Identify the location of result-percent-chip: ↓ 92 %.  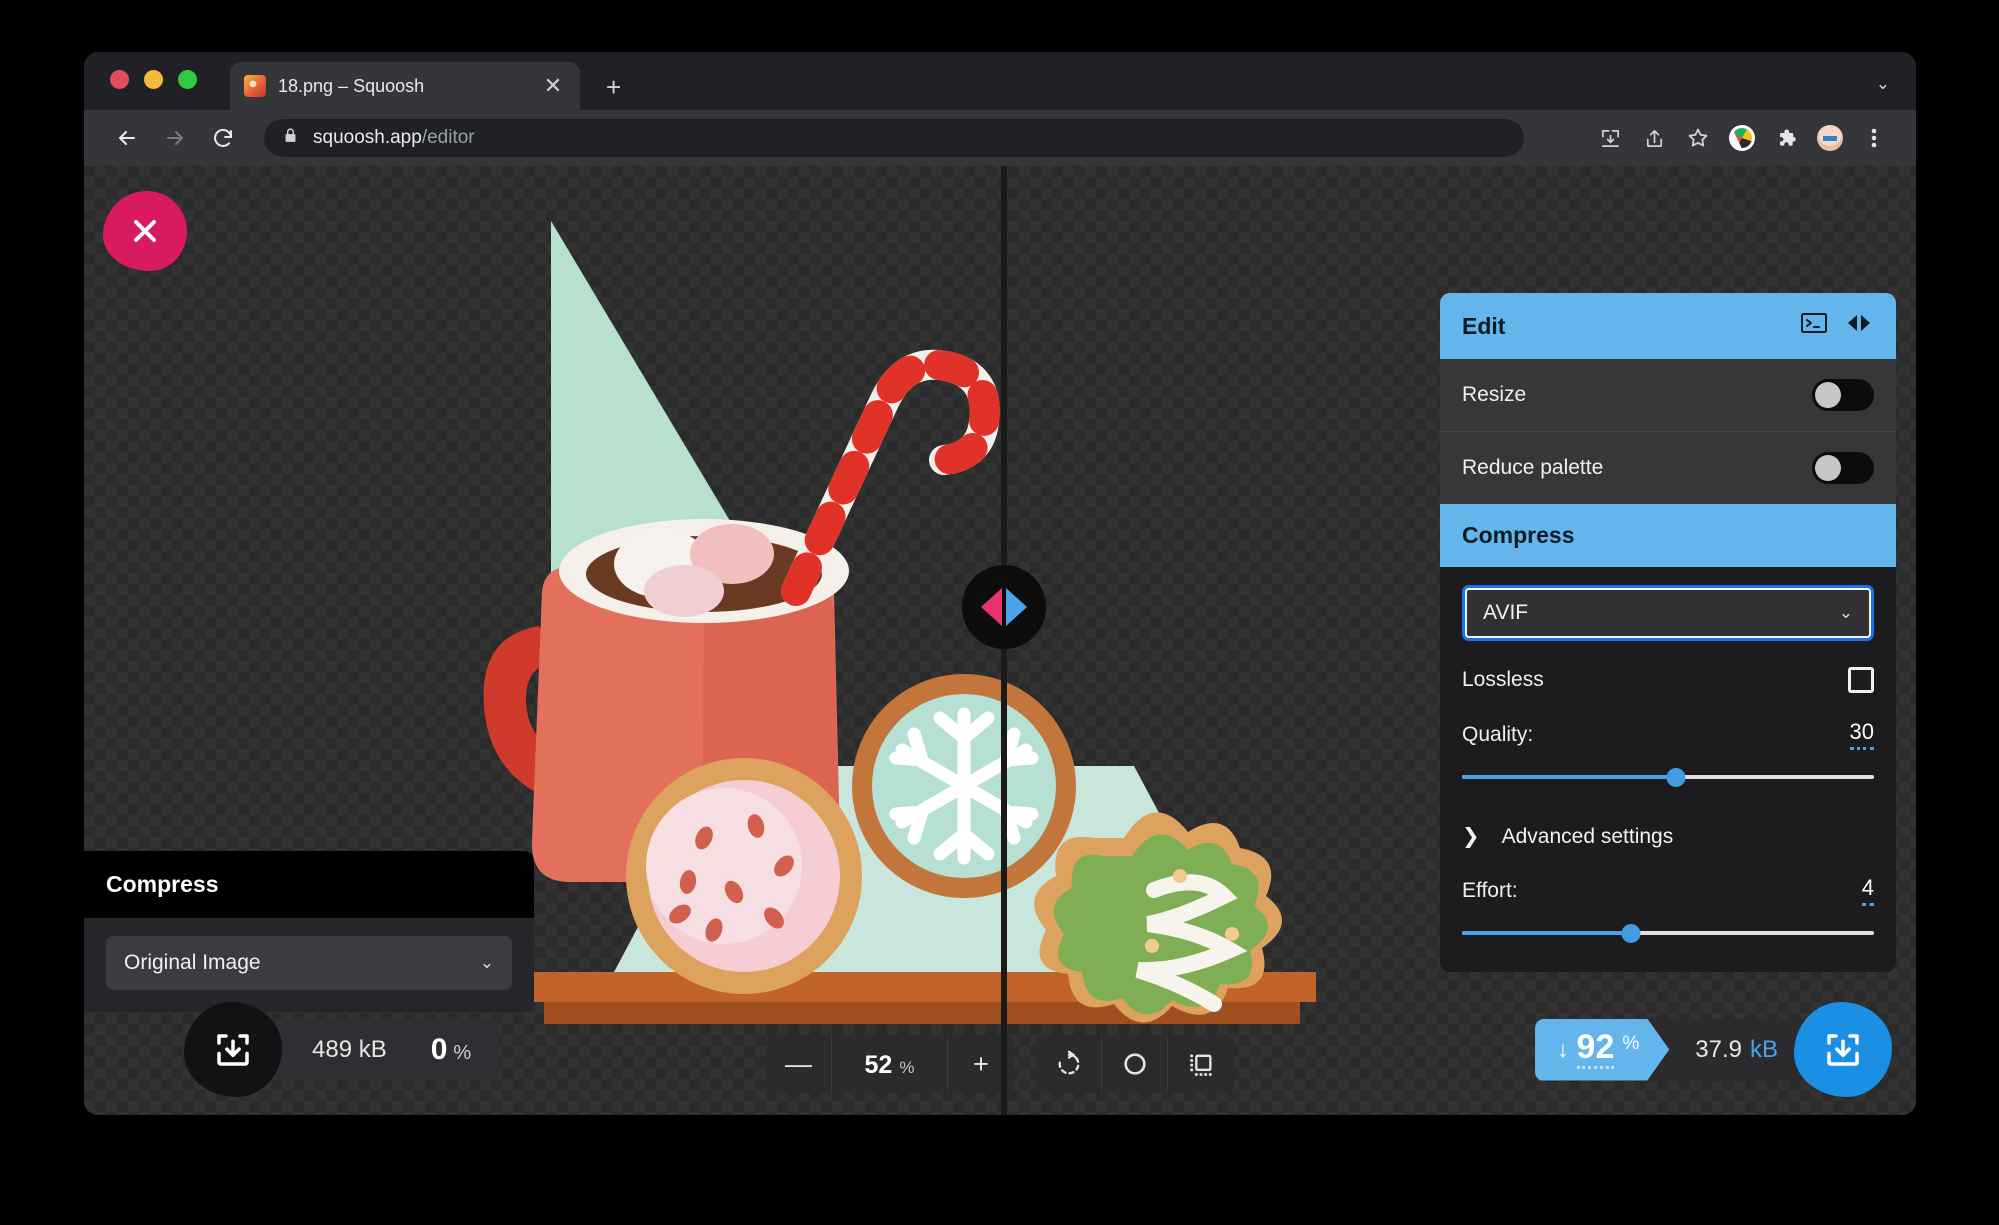
(1602, 1050).